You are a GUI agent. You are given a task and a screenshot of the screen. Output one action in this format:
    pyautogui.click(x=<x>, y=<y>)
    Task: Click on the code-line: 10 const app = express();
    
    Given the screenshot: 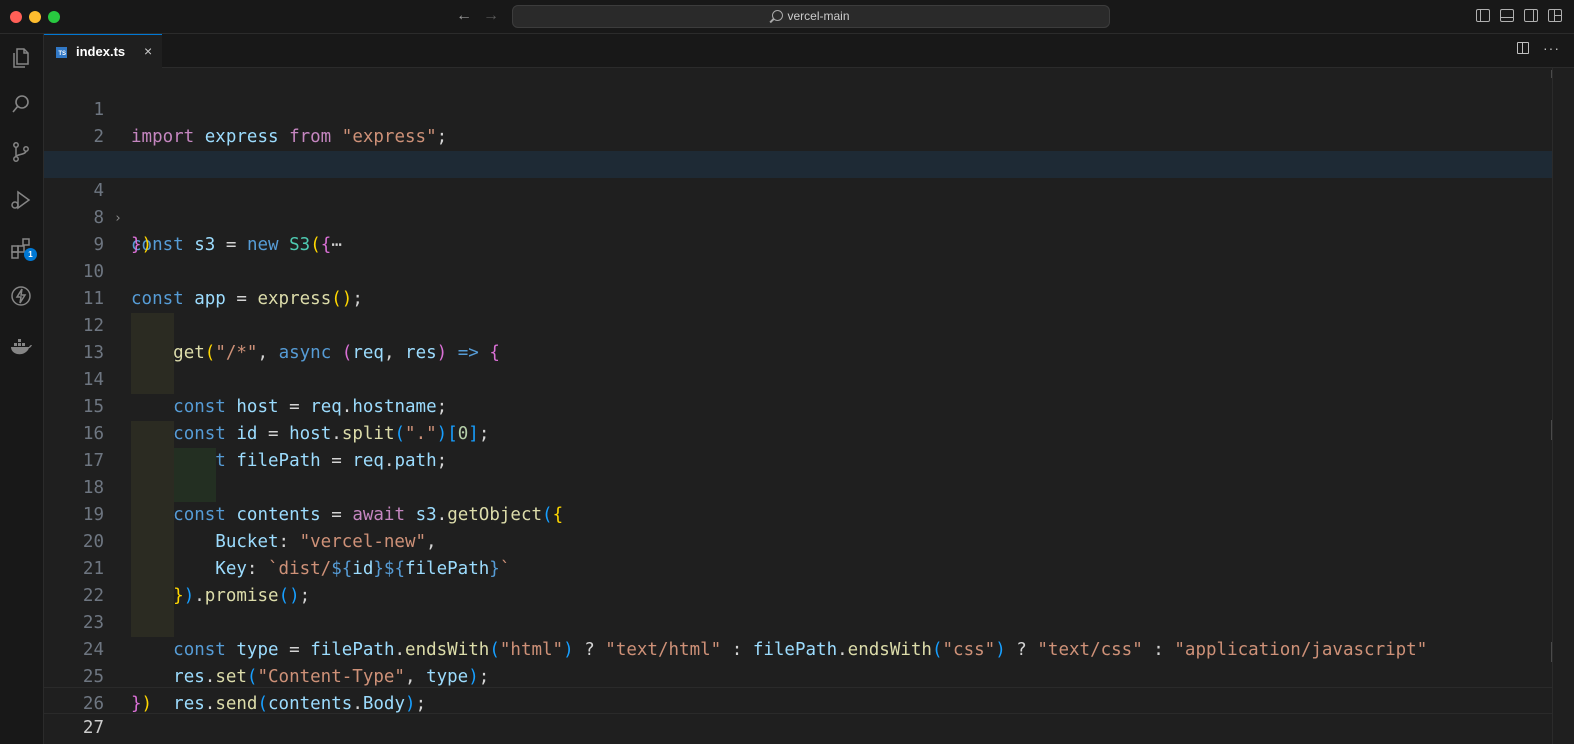 What is the action you would take?
    pyautogui.click(x=798, y=270)
    